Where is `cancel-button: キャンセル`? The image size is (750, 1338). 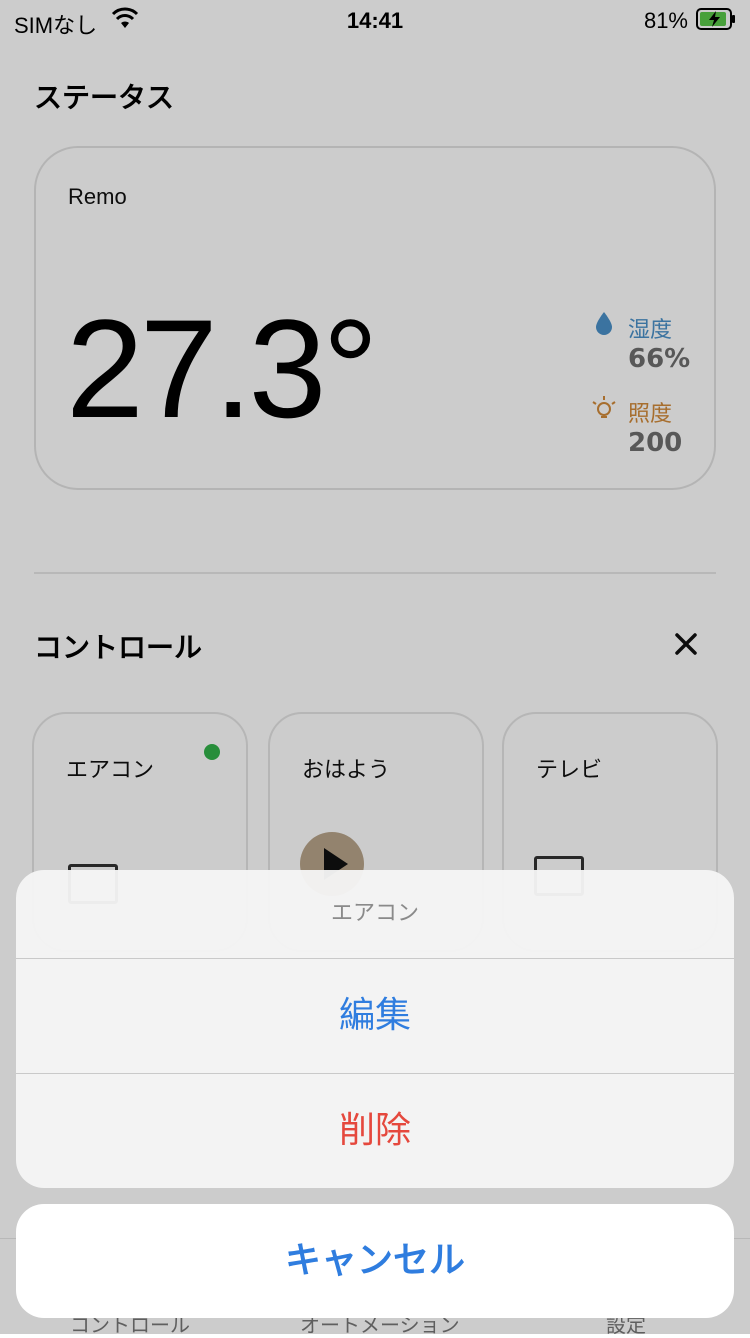
cancel-button: キャンセル is located at coordinates (375, 1261).